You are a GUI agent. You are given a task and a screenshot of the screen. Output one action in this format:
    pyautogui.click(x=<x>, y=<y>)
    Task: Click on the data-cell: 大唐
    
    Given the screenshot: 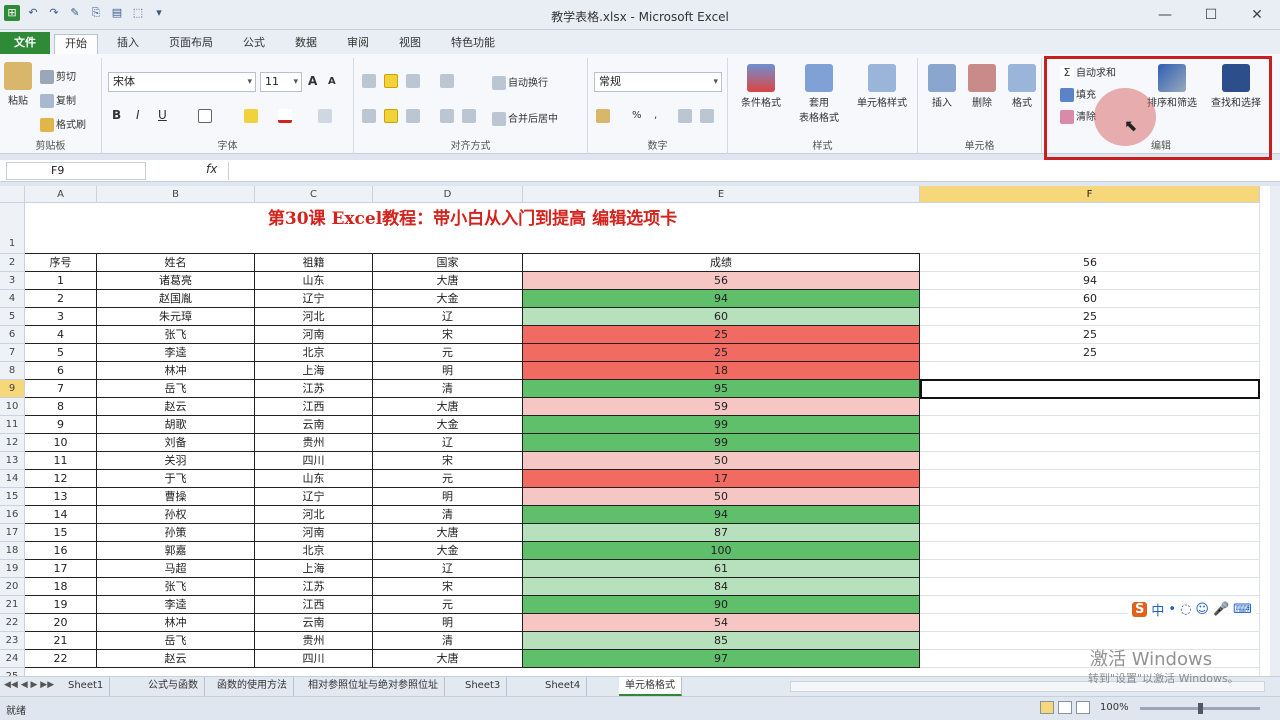 What is the action you would take?
    pyautogui.click(x=448, y=407)
    